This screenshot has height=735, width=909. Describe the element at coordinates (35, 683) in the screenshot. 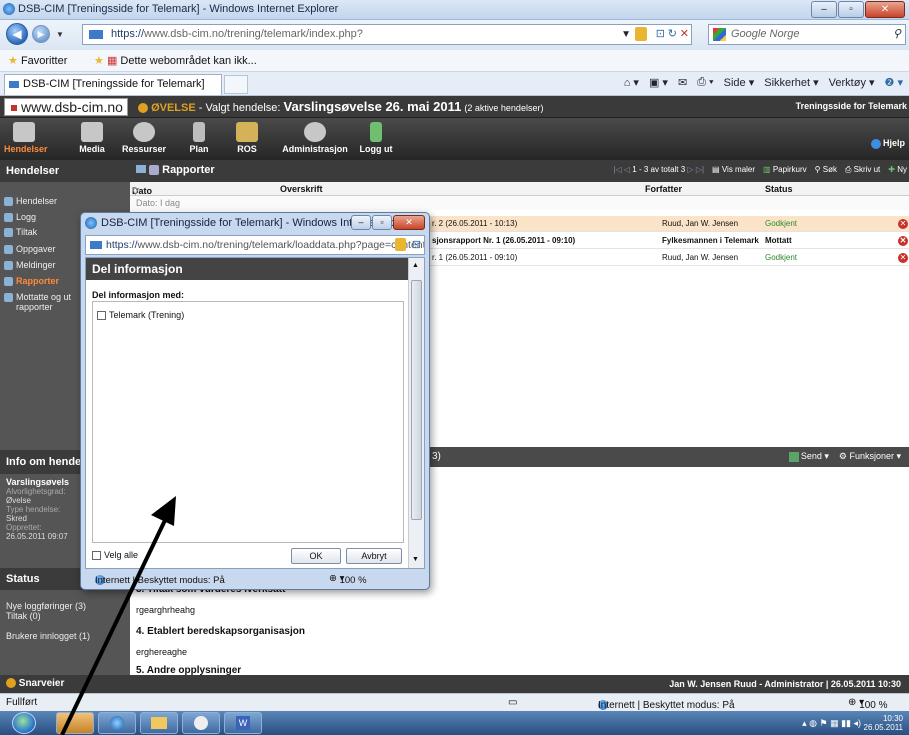

I see `shortcuts-link: Snarveier` at that location.